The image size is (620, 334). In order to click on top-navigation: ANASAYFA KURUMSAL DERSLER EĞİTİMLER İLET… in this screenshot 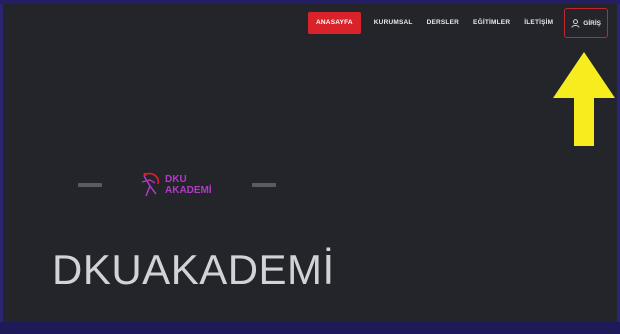, I will do `click(458, 23)`.